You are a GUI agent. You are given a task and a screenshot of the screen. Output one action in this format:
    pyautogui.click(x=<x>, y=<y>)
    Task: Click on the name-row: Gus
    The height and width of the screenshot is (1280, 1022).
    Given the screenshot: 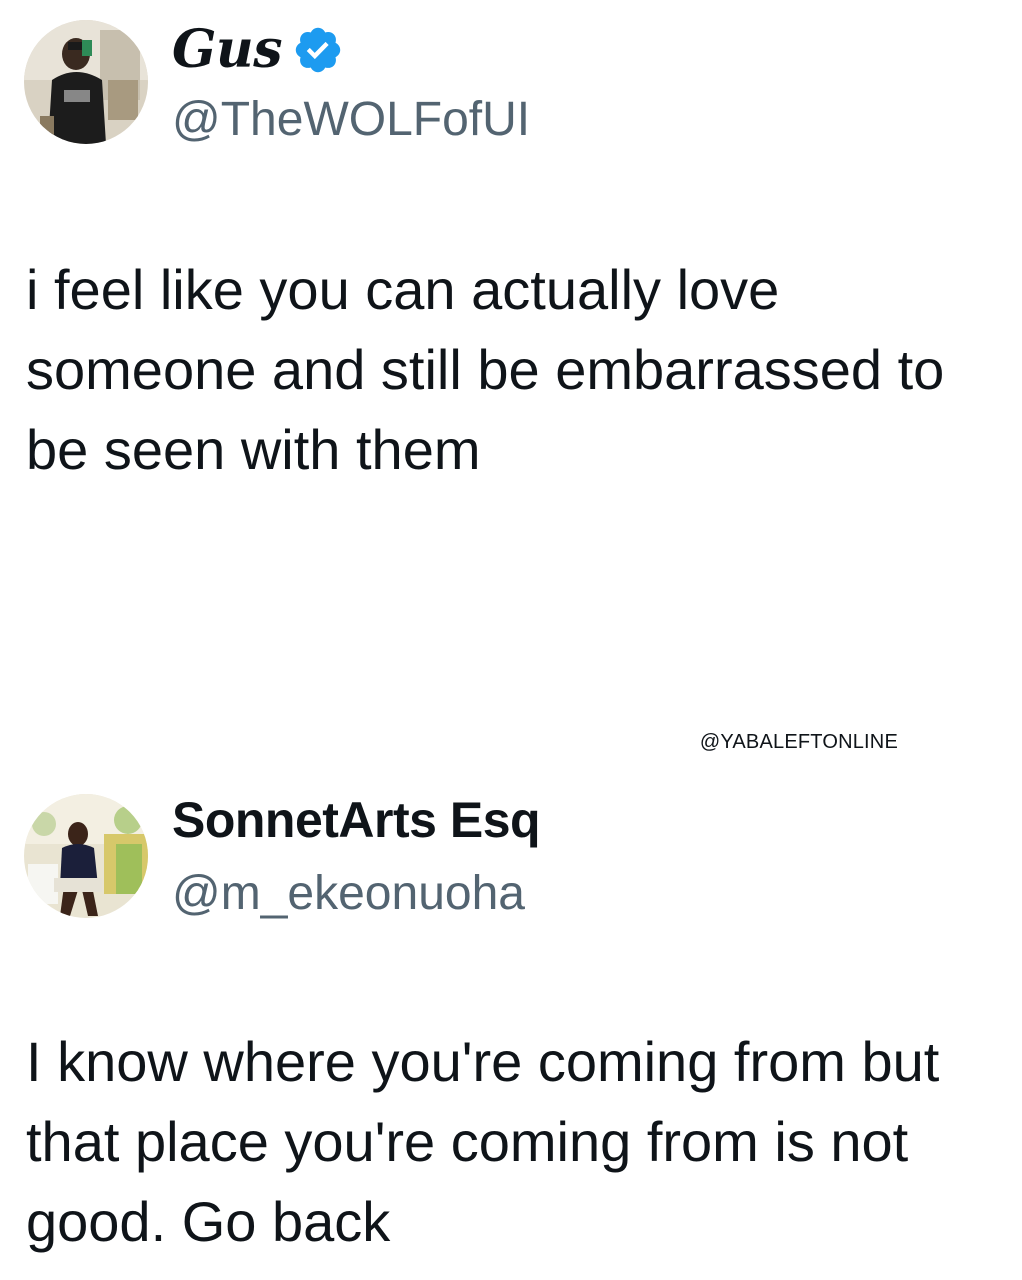 What is the action you would take?
    pyautogui.click(x=258, y=50)
    